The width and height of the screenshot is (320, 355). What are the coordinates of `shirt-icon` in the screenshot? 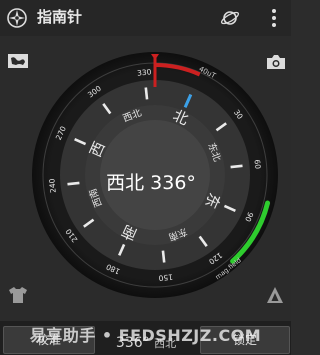 It's located at (18, 295).